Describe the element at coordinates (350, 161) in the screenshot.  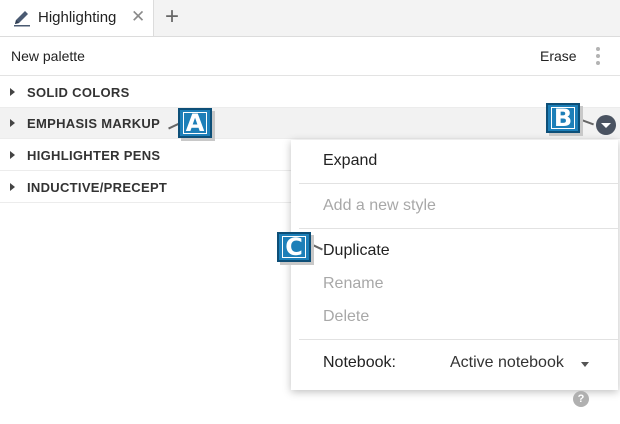
I see `menu-item-expand: Expand` at that location.